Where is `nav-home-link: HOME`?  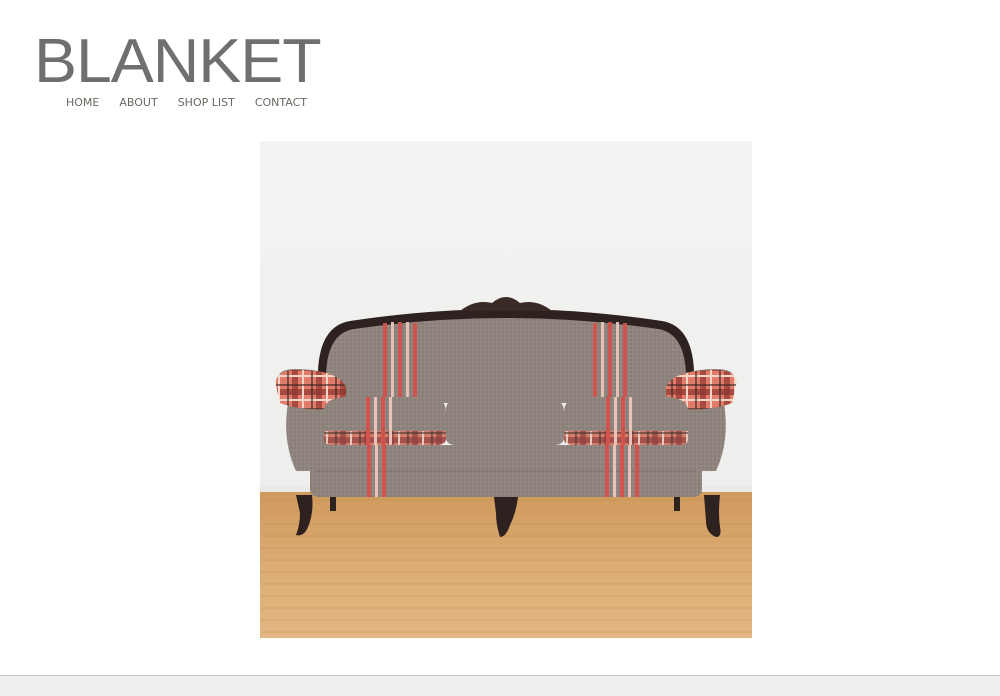
nav-home-link: HOME is located at coordinates (82, 102).